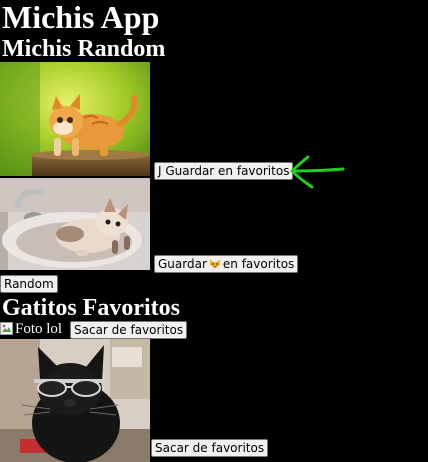 Image resolution: width=428 pixels, height=462 pixels. What do you see at coordinates (84, 49) in the screenshot?
I see `random-section-title: Michis Random` at bounding box center [84, 49].